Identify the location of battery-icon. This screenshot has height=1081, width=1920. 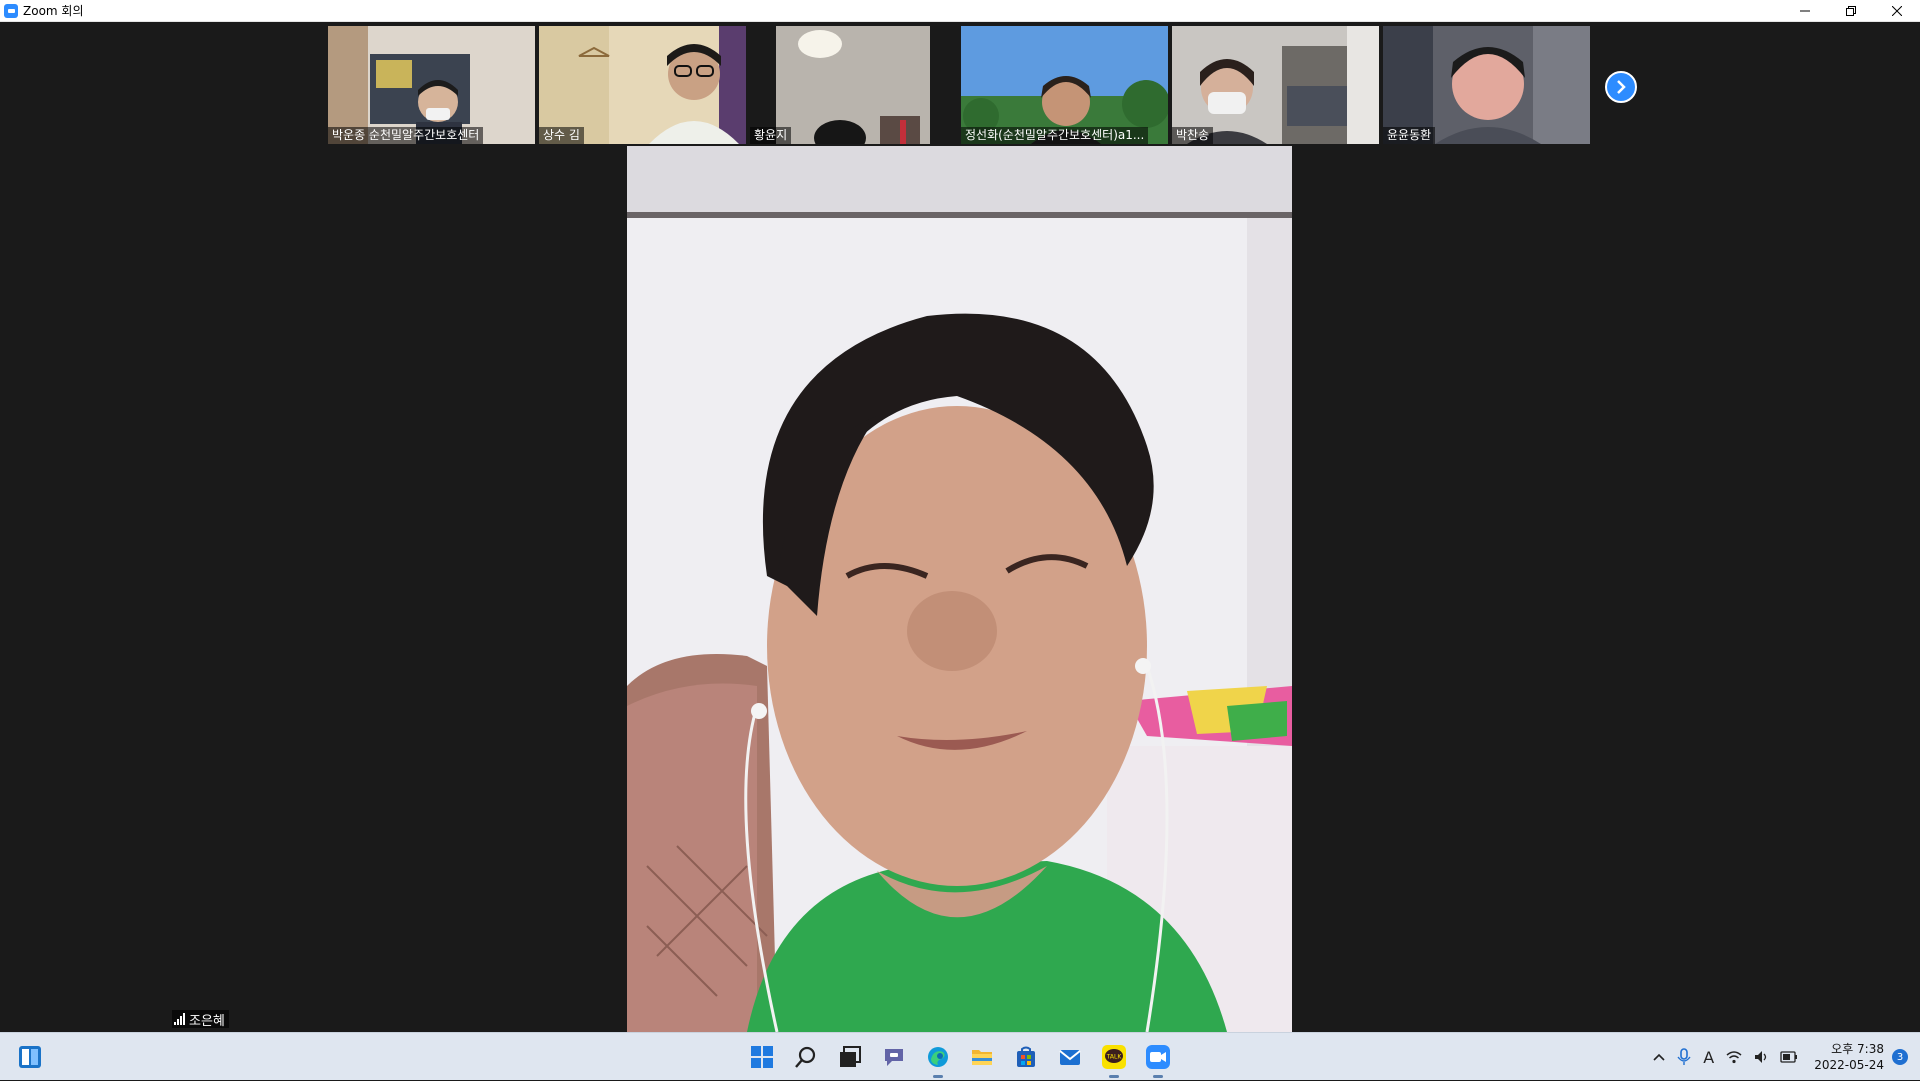
(1789, 1057).